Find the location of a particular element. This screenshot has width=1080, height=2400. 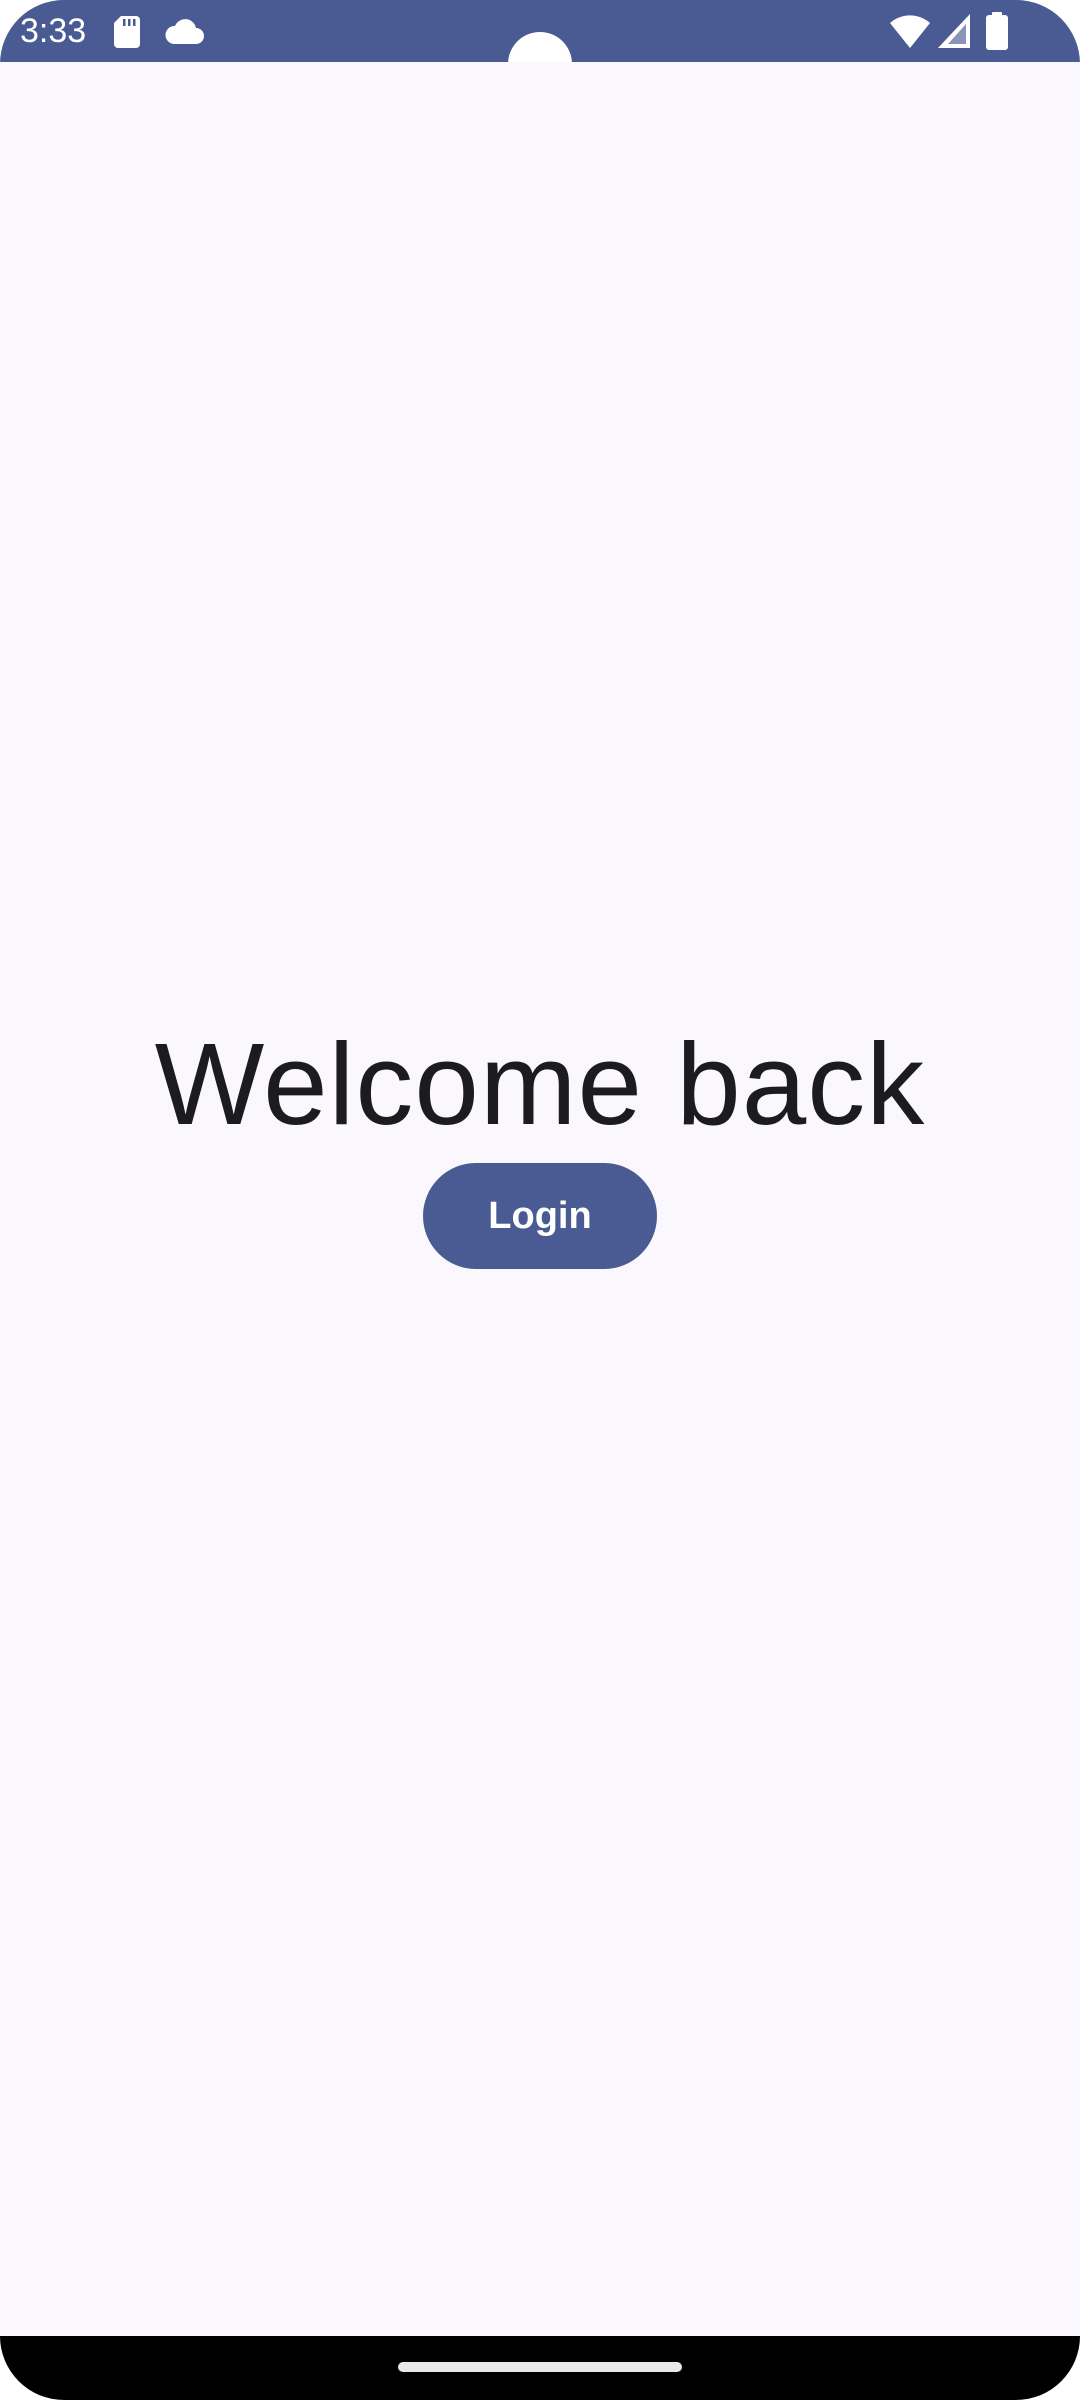

navigation-bar is located at coordinates (540, 2368).